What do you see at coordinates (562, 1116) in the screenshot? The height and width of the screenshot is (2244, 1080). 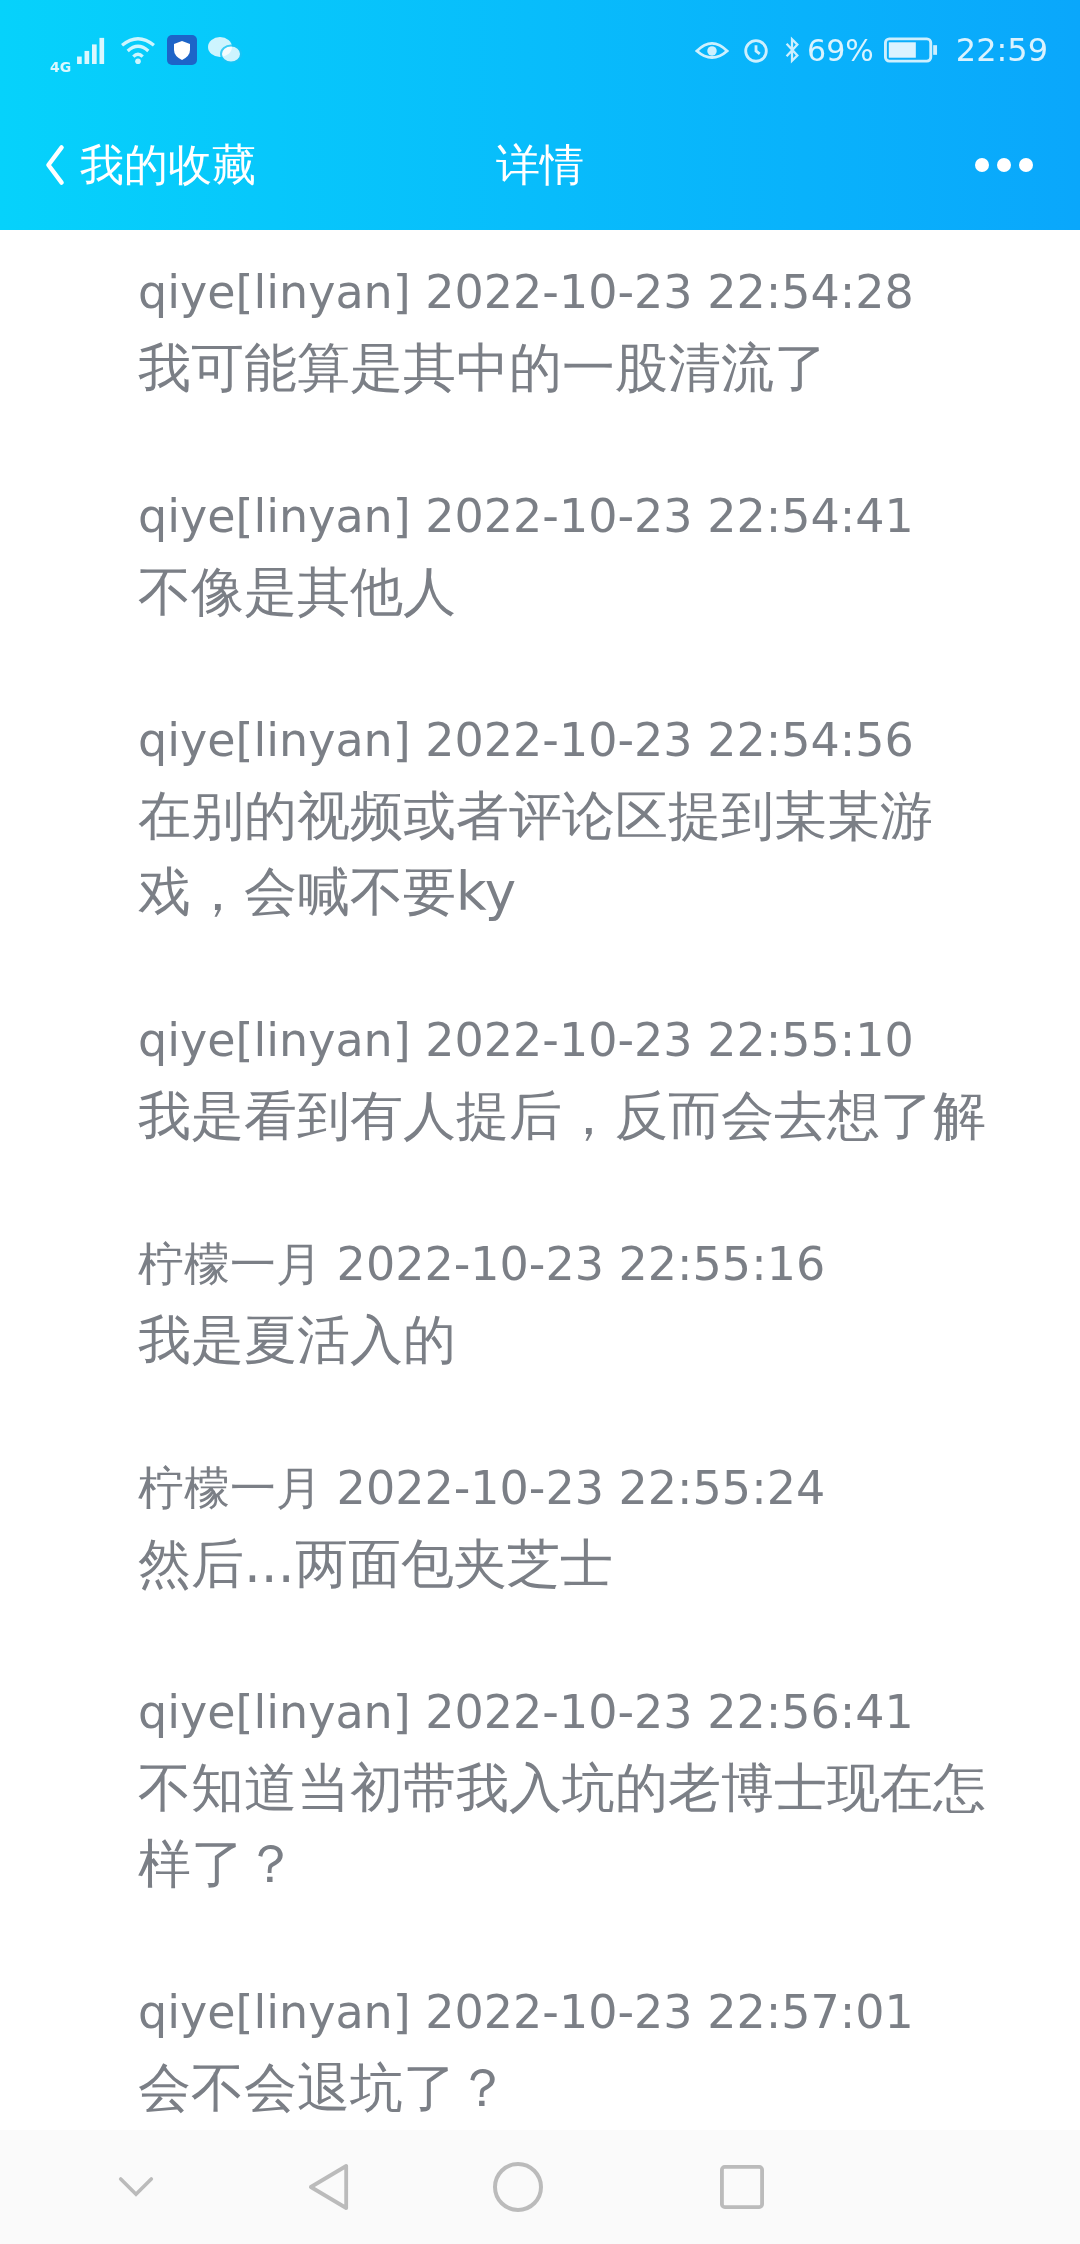 I see `message-text: 我是看到有人提后，反而会去想了解` at bounding box center [562, 1116].